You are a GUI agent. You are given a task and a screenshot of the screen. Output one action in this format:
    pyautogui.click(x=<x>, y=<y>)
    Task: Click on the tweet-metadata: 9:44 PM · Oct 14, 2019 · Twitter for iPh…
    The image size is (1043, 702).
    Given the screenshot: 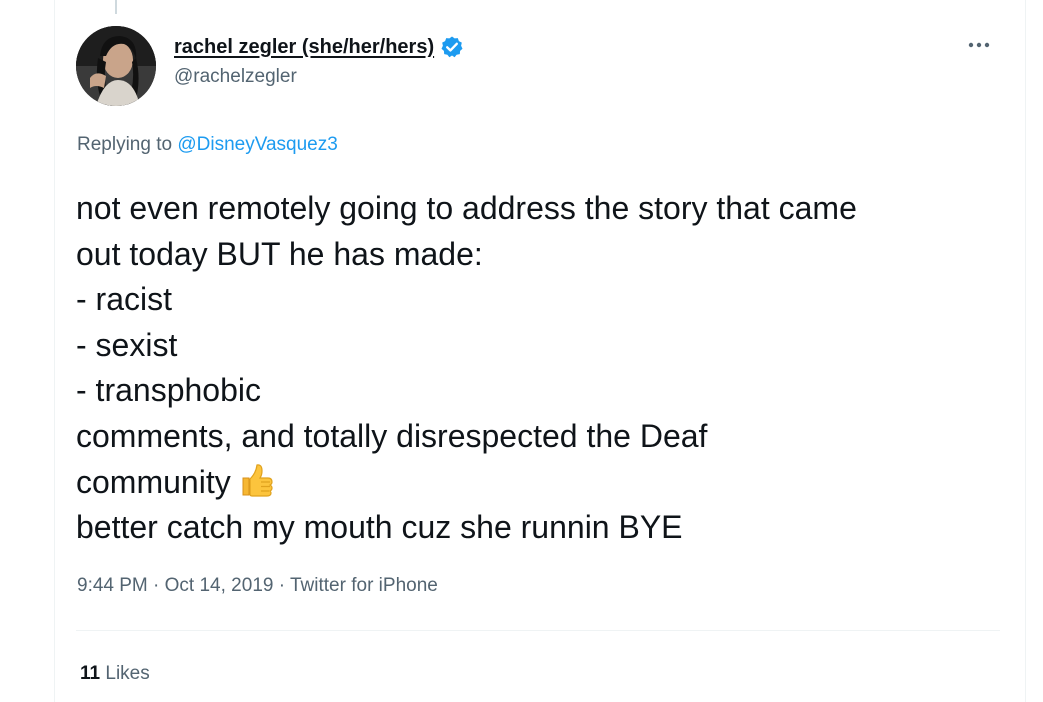 What is the action you would take?
    pyautogui.click(x=257, y=586)
    